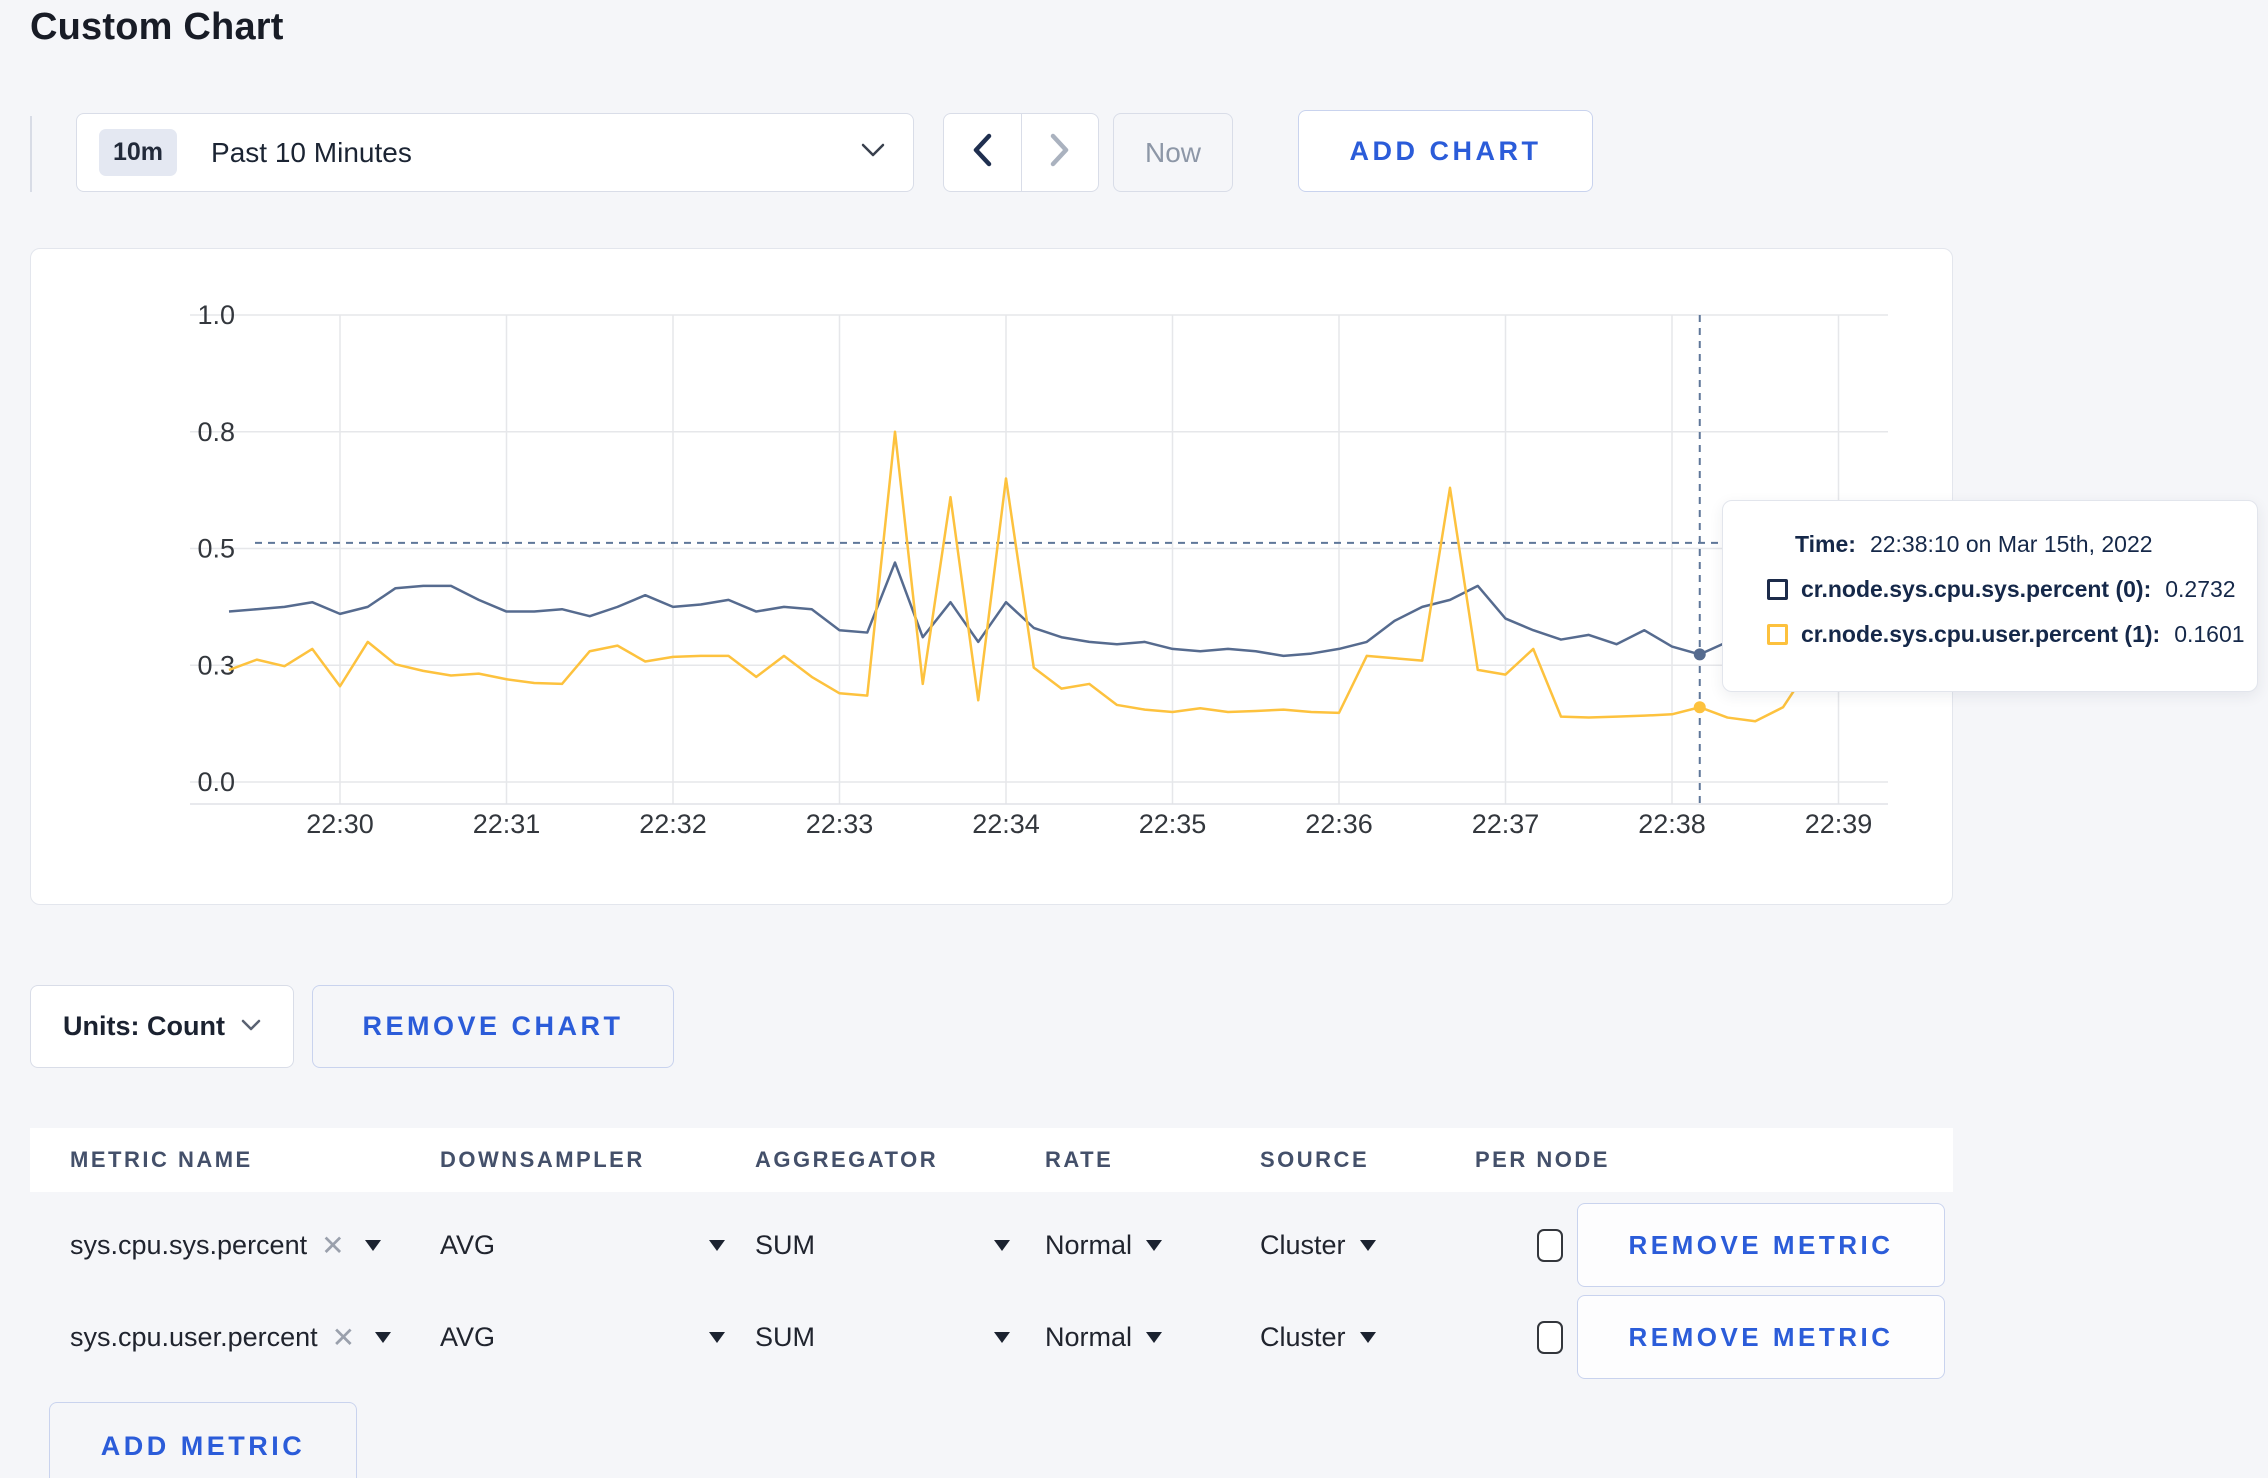 The image size is (2268, 1478). What do you see at coordinates (1173, 824) in the screenshot?
I see `svg-text: 22:35` at bounding box center [1173, 824].